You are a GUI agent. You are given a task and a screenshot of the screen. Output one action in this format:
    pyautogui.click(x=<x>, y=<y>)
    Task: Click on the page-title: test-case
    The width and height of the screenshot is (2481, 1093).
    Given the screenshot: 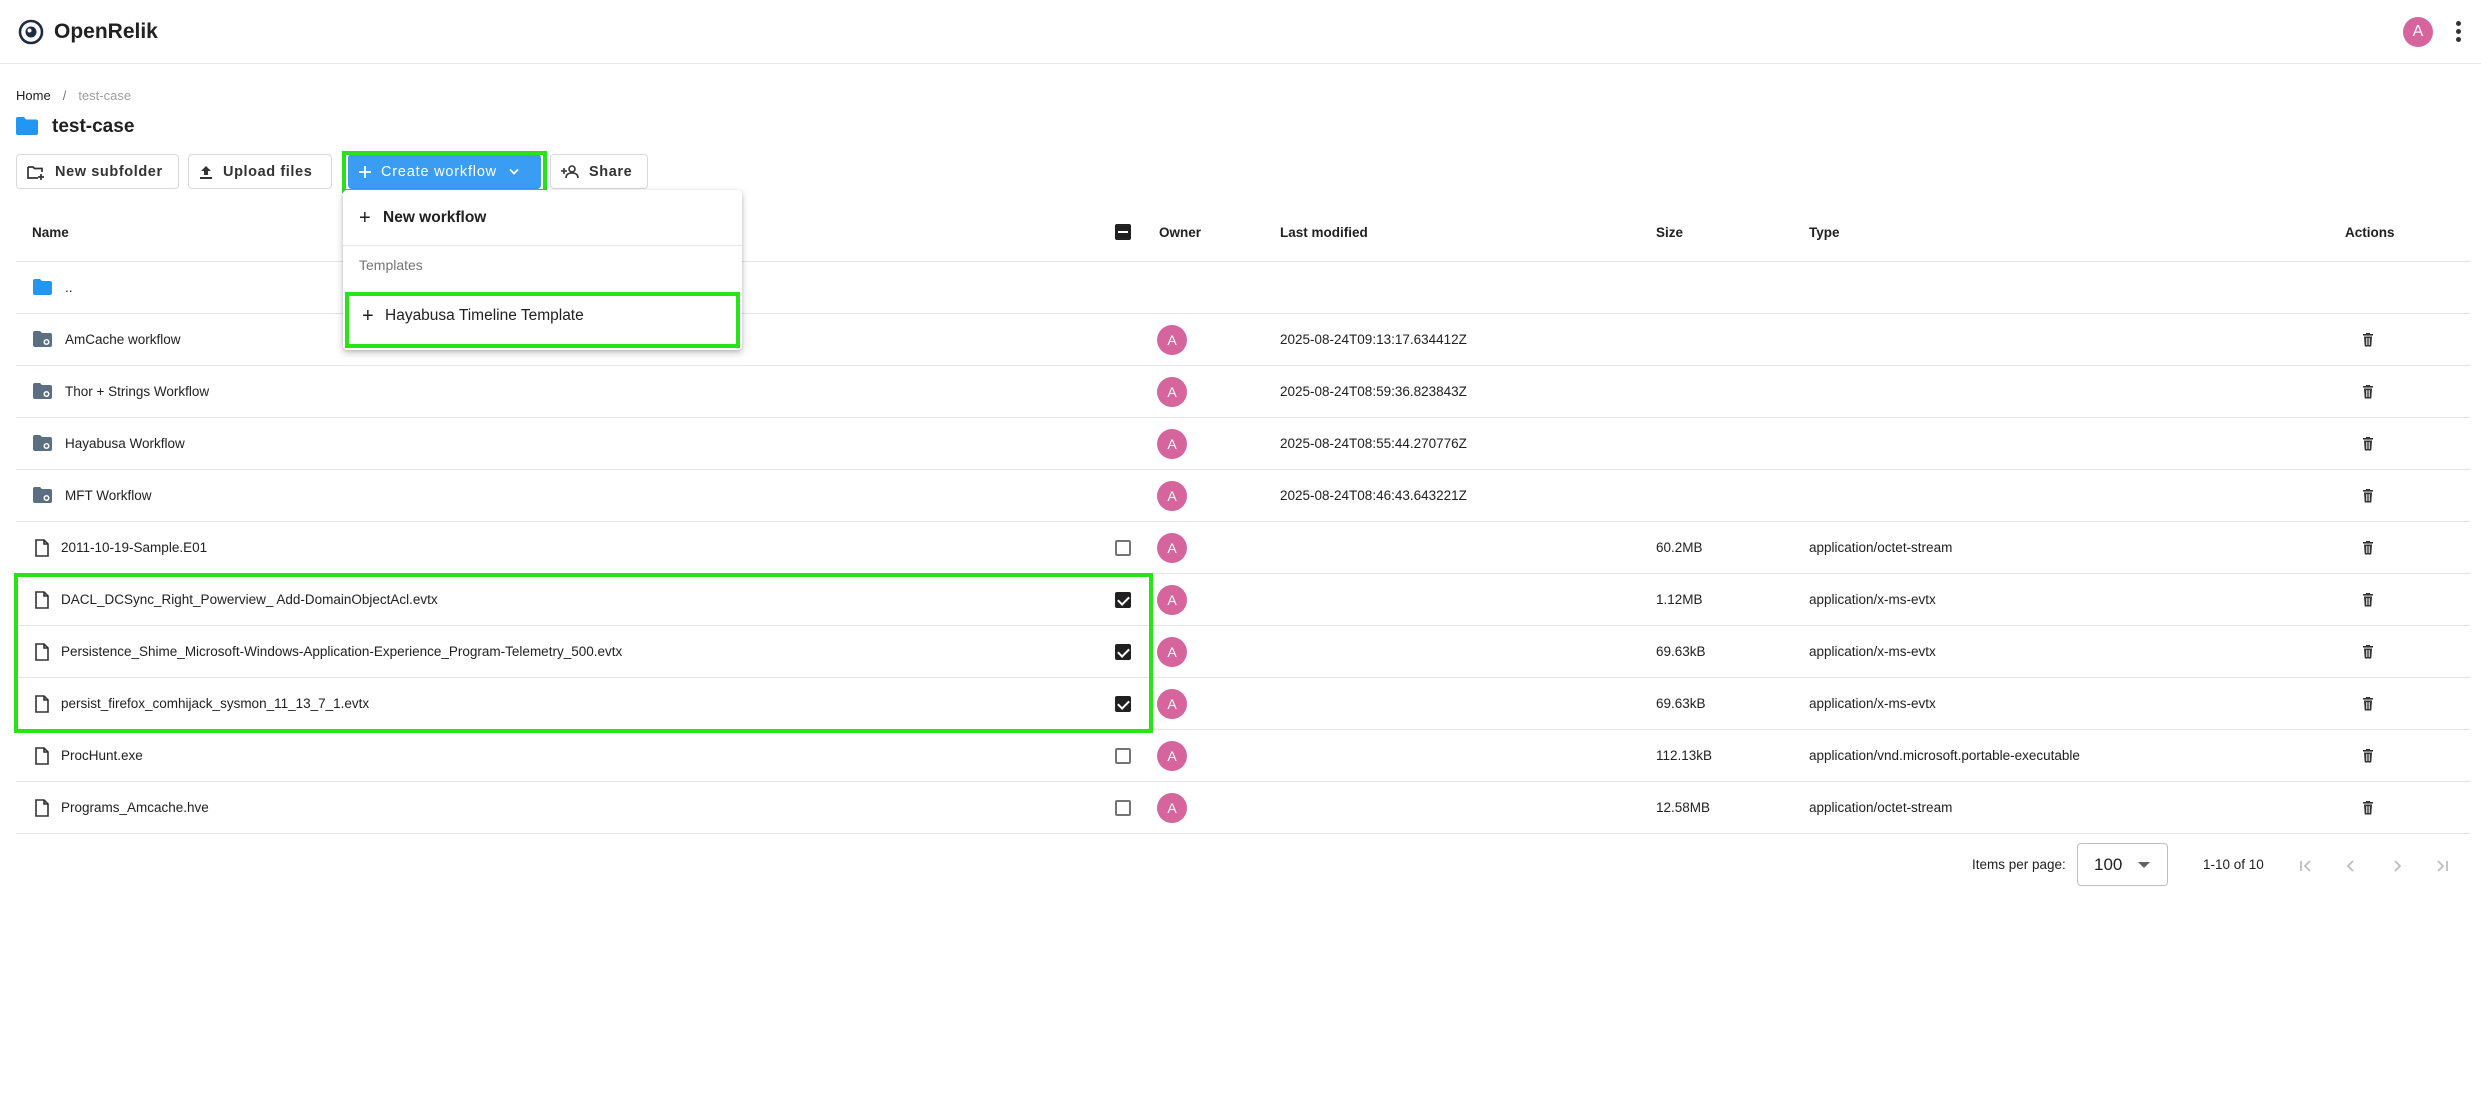 What is the action you would take?
    pyautogui.click(x=93, y=126)
    